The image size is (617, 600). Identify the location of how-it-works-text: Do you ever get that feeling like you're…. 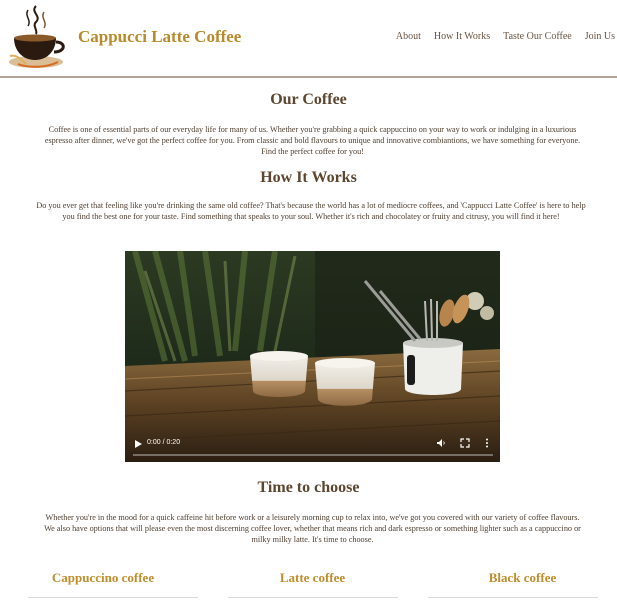
(311, 211).